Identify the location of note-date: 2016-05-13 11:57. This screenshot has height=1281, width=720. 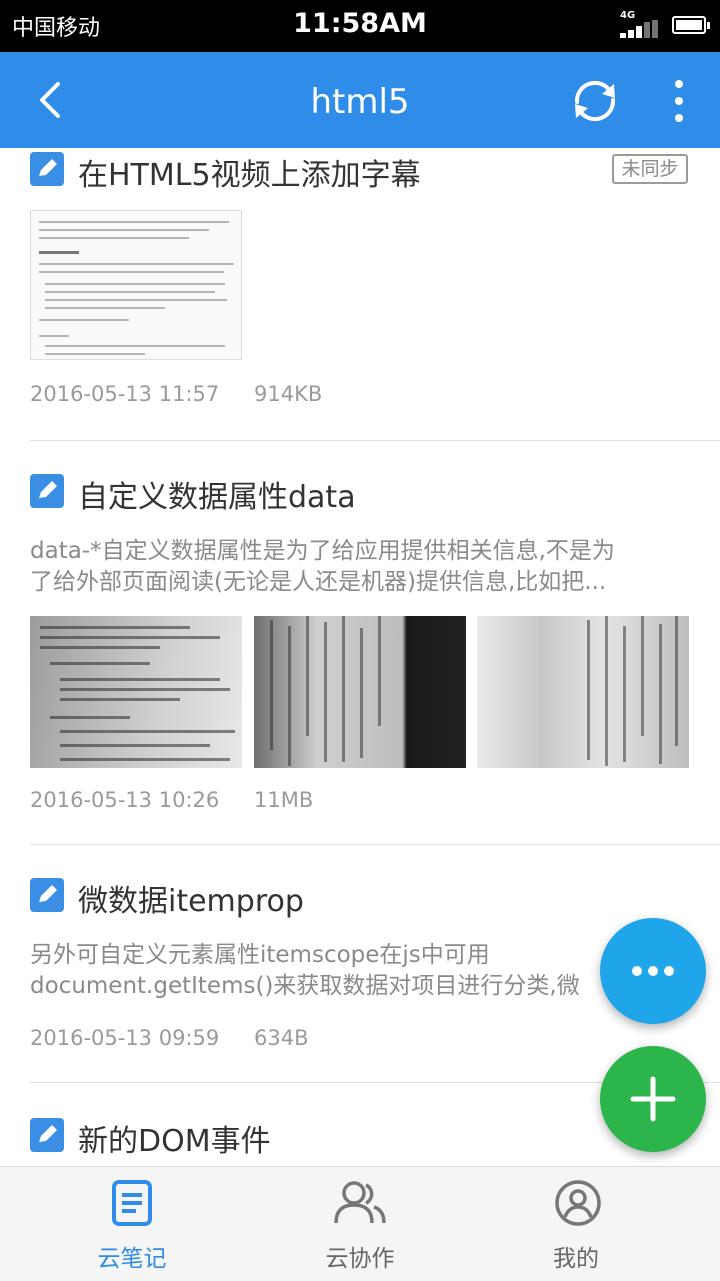
(125, 394).